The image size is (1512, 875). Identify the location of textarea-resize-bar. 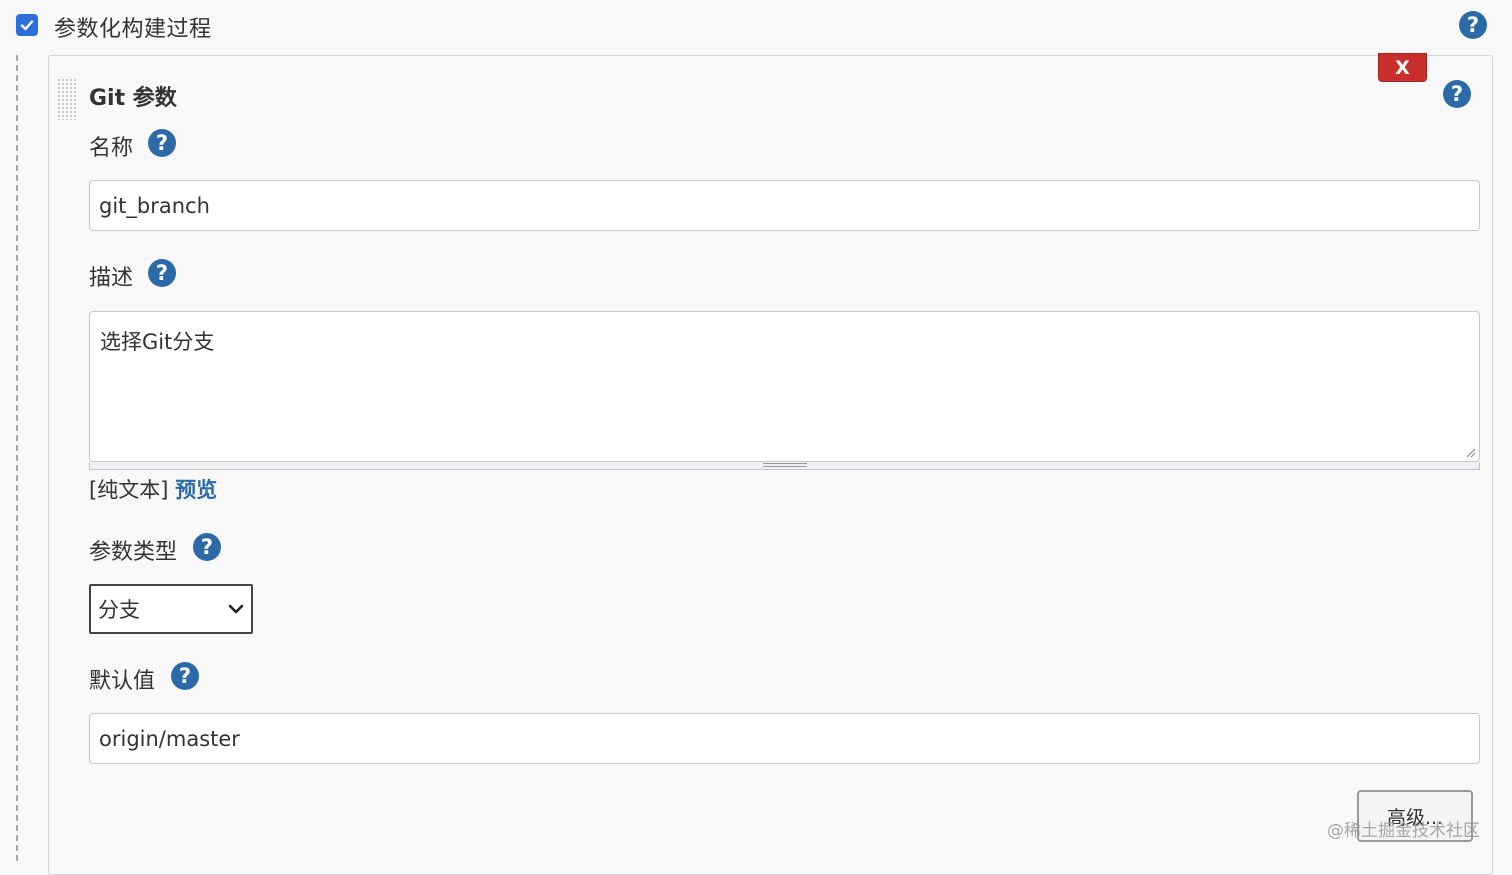
(784, 466).